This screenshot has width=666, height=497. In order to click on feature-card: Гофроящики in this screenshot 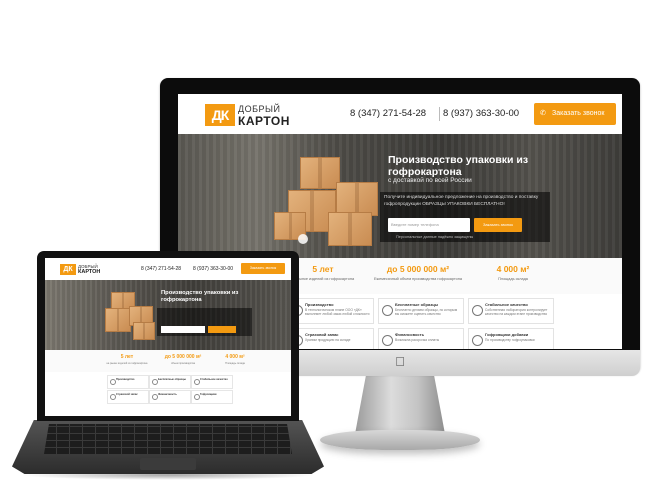, I will do `click(212, 397)`.